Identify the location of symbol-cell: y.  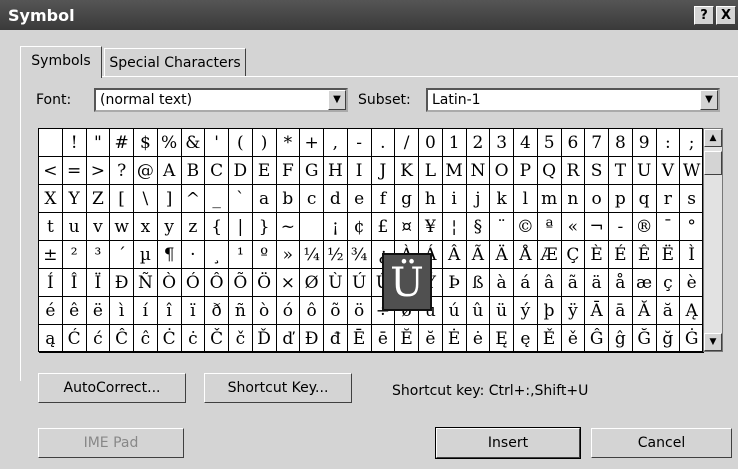
(169, 227).